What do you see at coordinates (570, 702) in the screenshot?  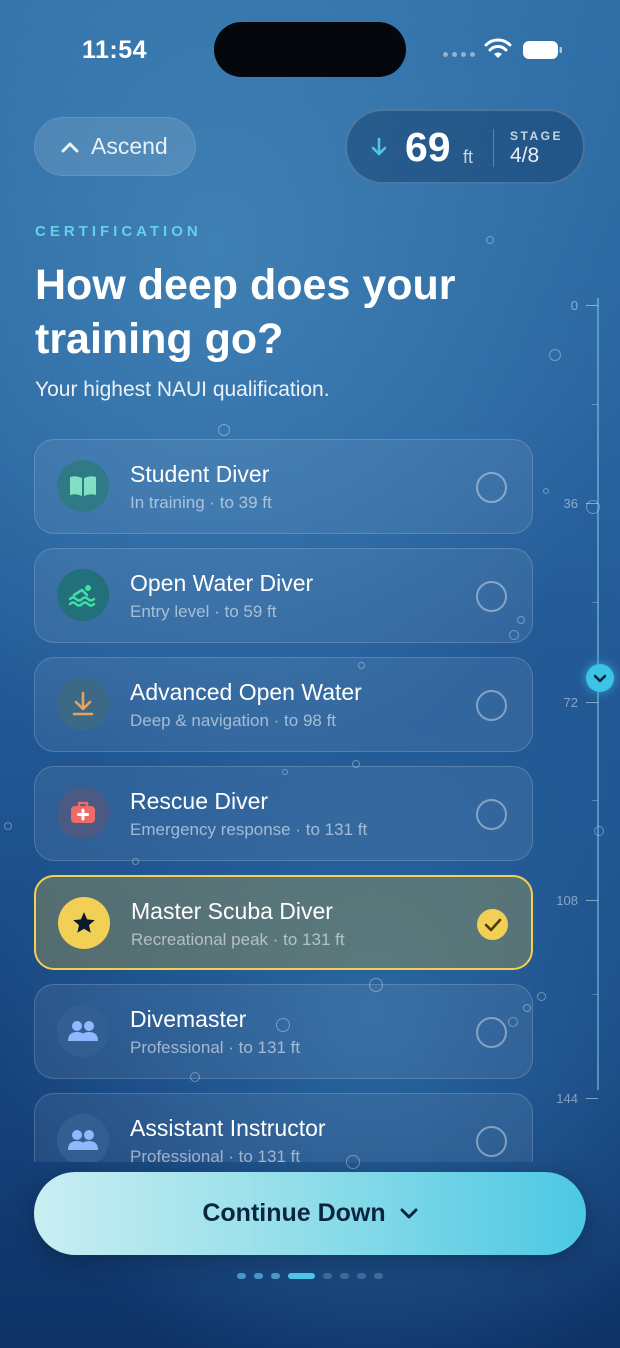 I see `gauge-label: 72` at bounding box center [570, 702].